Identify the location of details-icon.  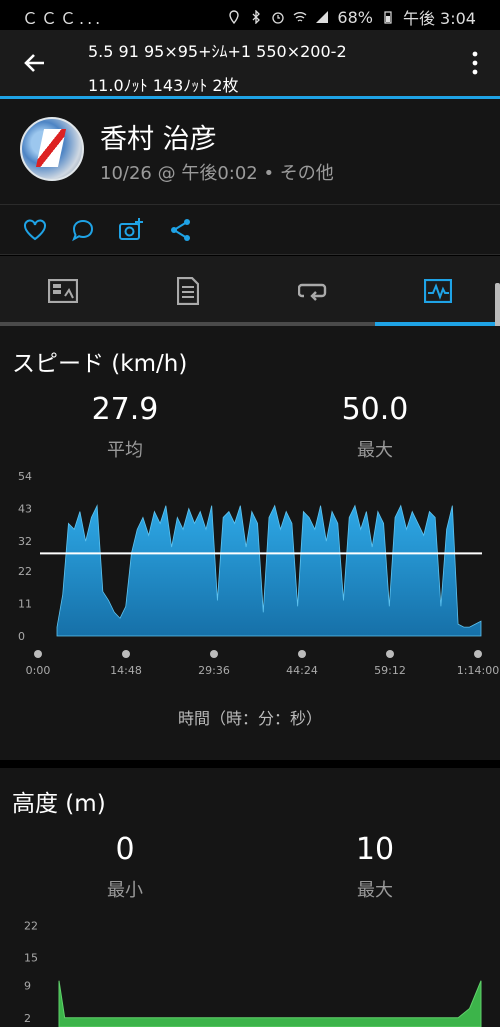
(187, 291).